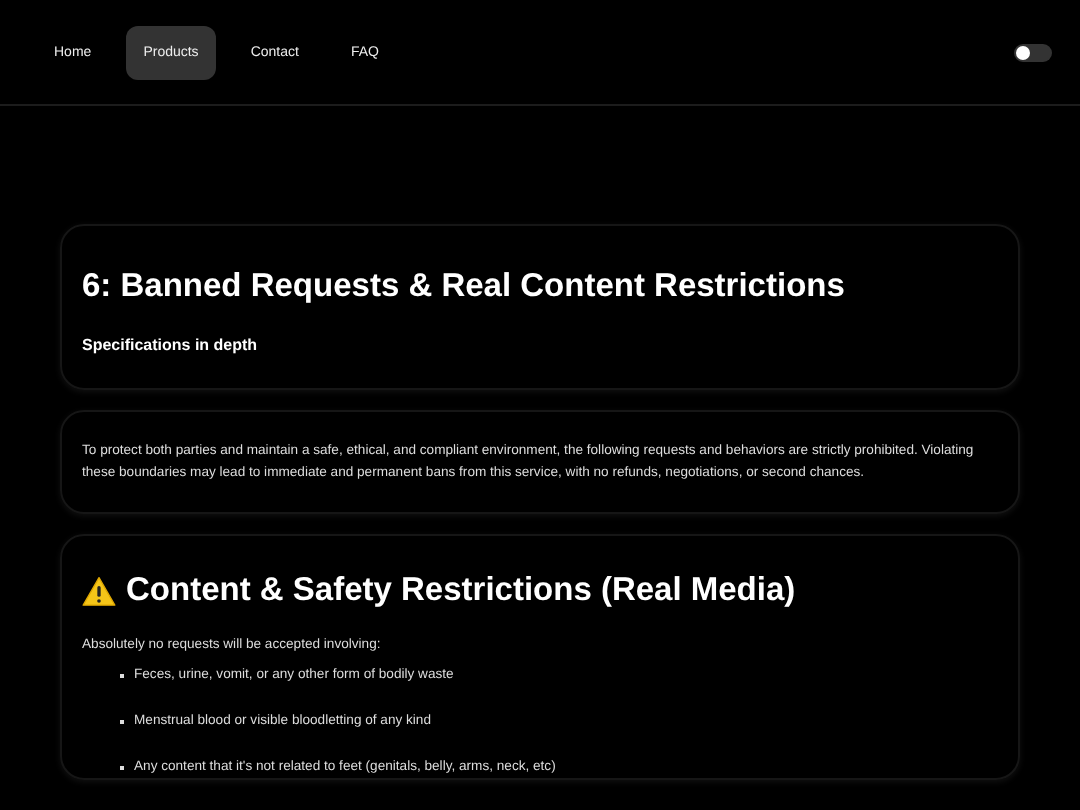  What do you see at coordinates (171, 345) in the screenshot?
I see `subtitle: Specifications in depth` at bounding box center [171, 345].